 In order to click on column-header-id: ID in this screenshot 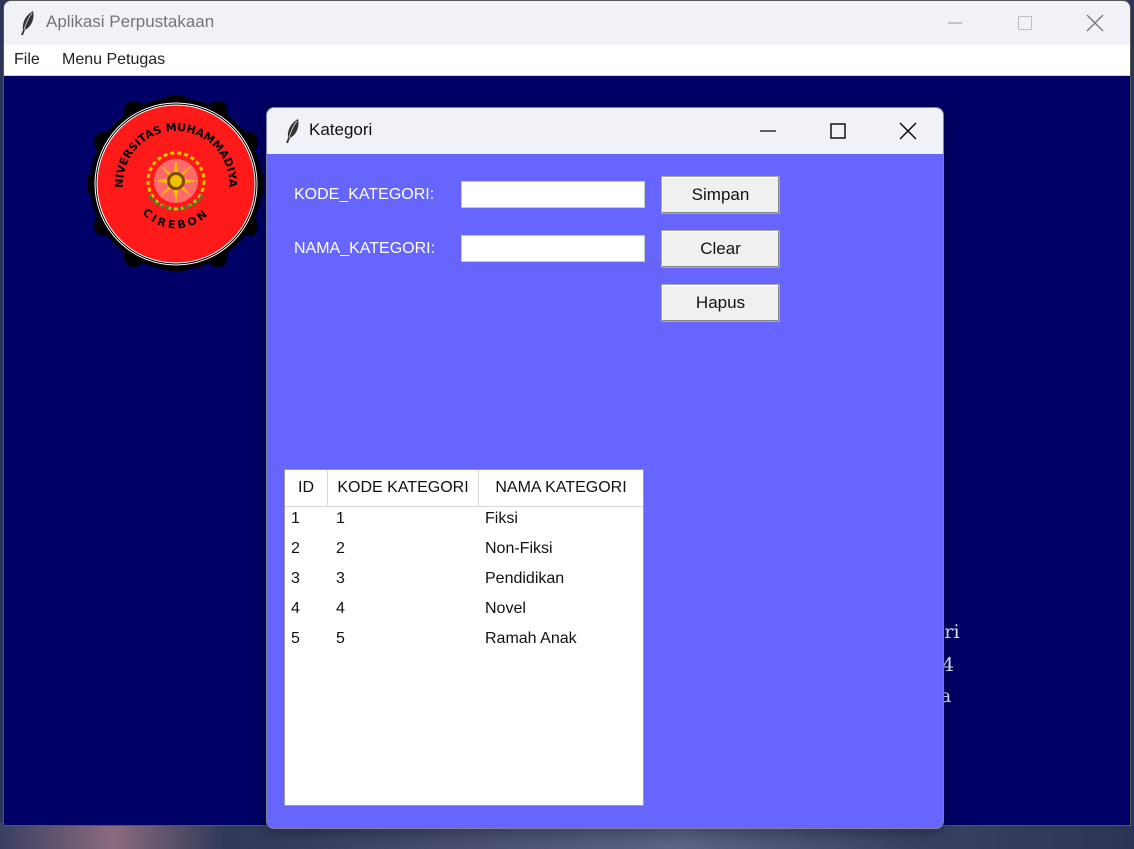, I will do `click(306, 488)`.